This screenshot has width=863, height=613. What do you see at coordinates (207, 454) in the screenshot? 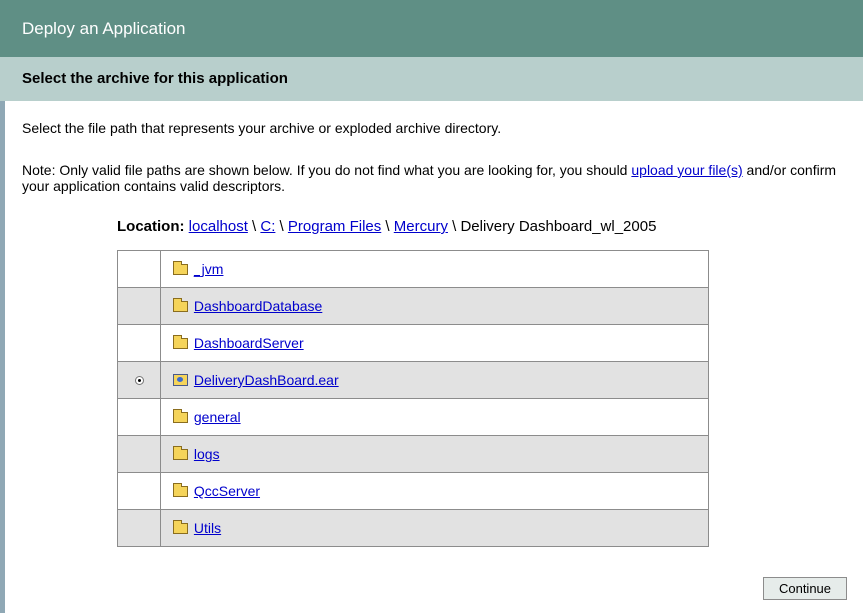
I see `file-link: logs` at bounding box center [207, 454].